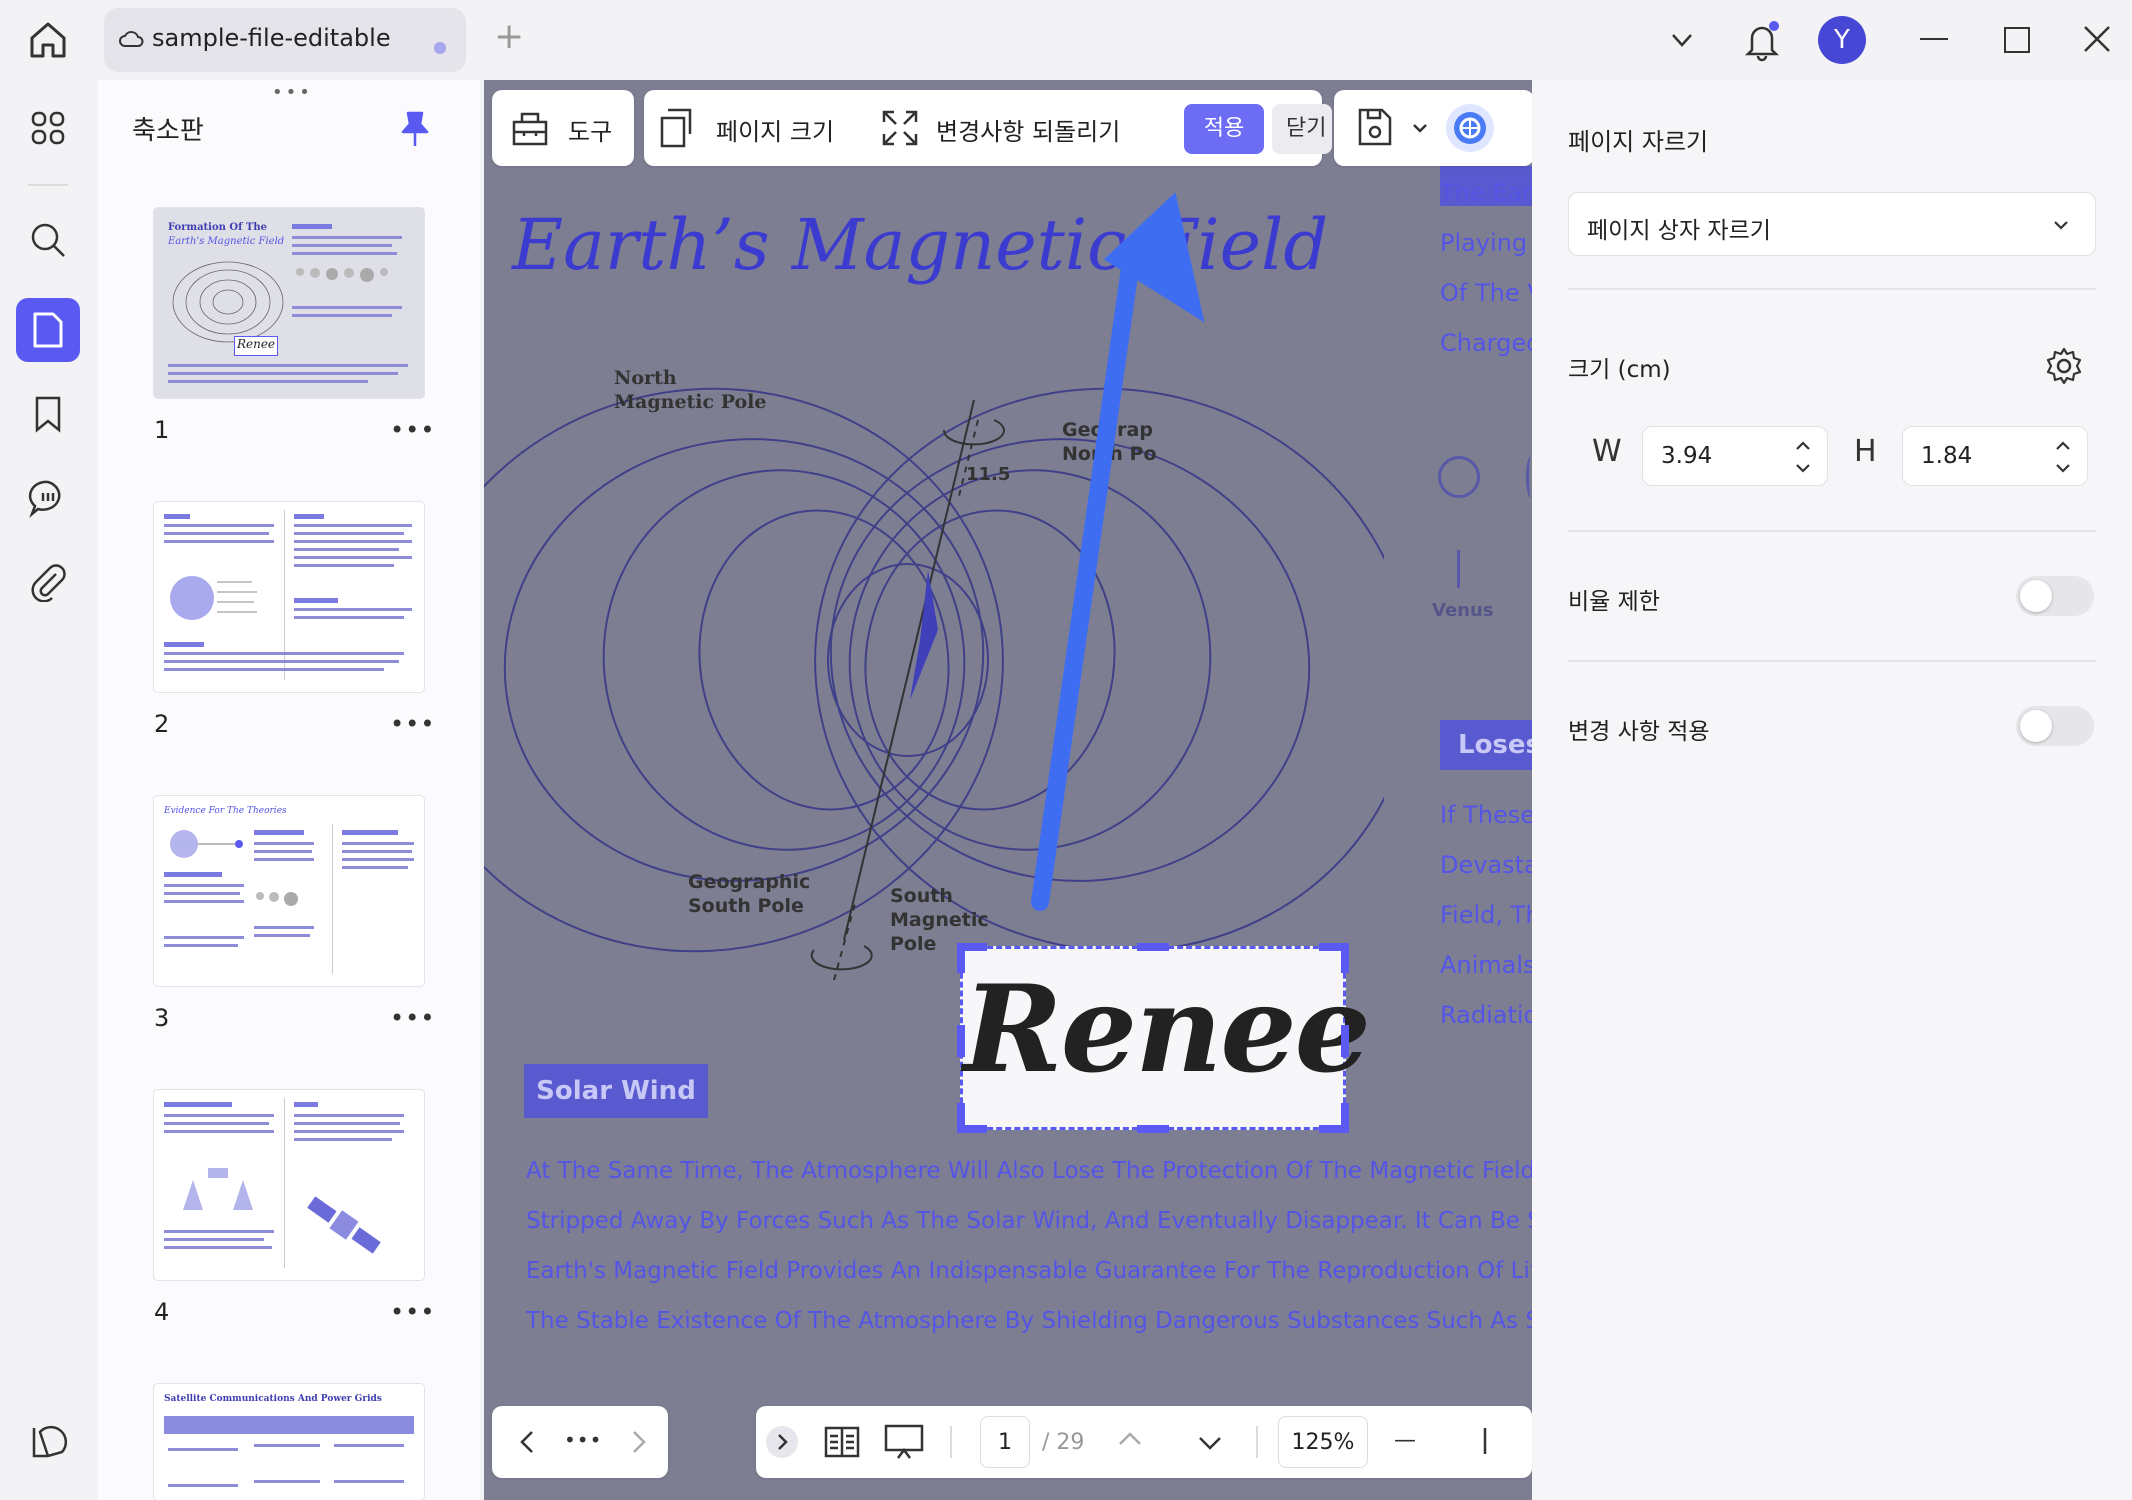 The width and height of the screenshot is (2132, 1500). I want to click on rail-divider, so click(48, 185).